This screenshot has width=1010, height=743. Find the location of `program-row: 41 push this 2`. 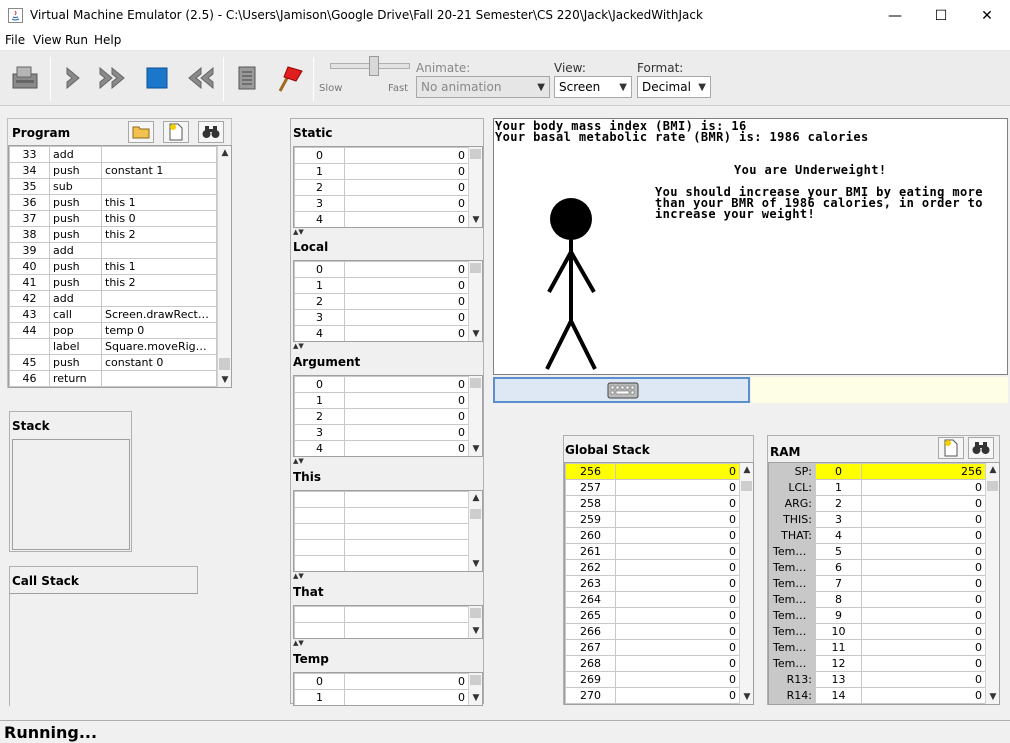

program-row: 41 push this 2 is located at coordinates (113, 282).